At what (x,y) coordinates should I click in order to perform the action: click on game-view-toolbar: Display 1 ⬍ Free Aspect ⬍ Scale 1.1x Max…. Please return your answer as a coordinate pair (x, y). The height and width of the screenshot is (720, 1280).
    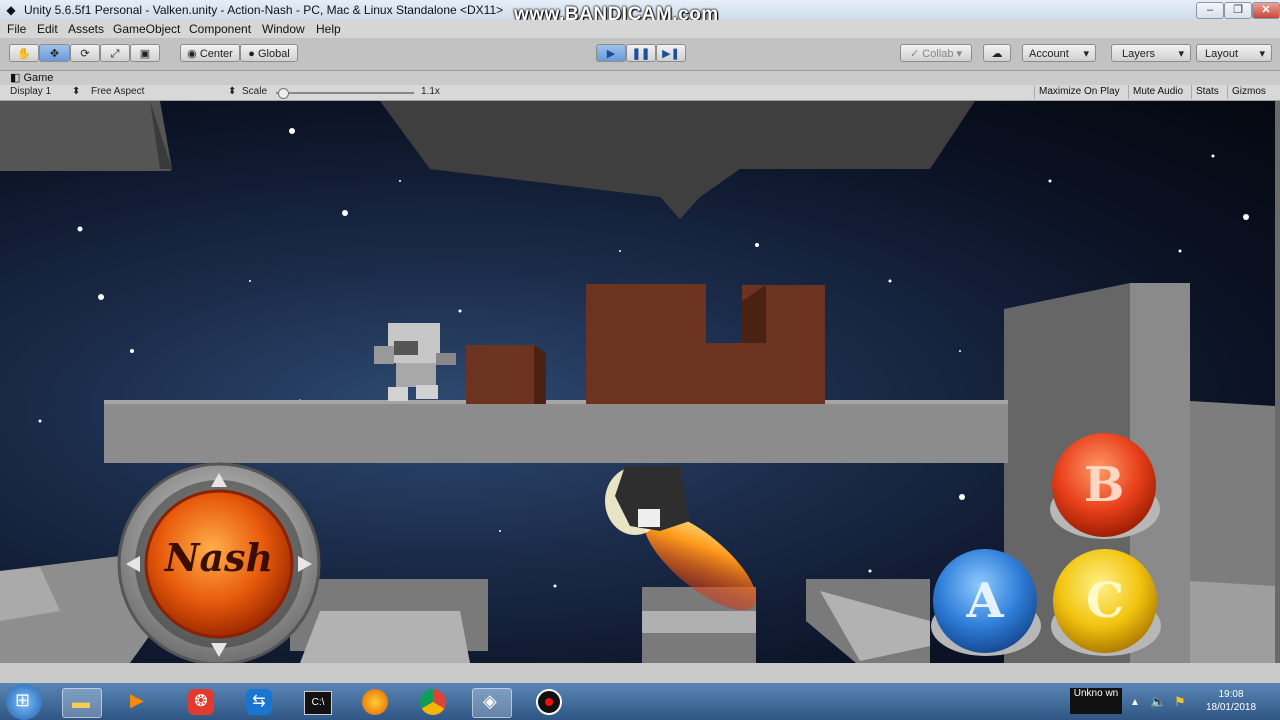
    Looking at the image, I should click on (640, 93).